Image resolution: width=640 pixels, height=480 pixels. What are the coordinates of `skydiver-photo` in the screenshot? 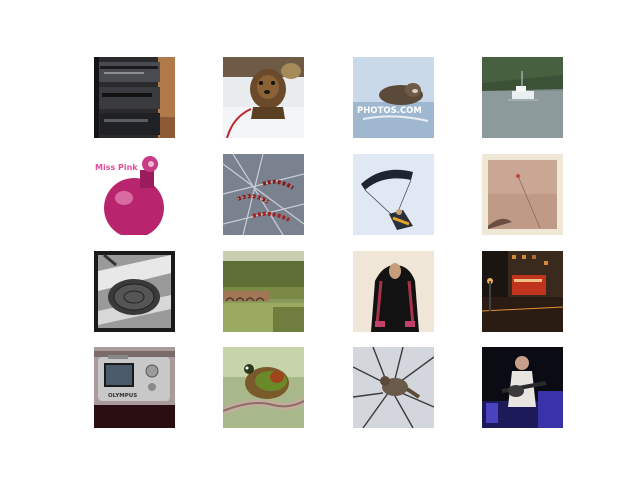 It's located at (393, 194).